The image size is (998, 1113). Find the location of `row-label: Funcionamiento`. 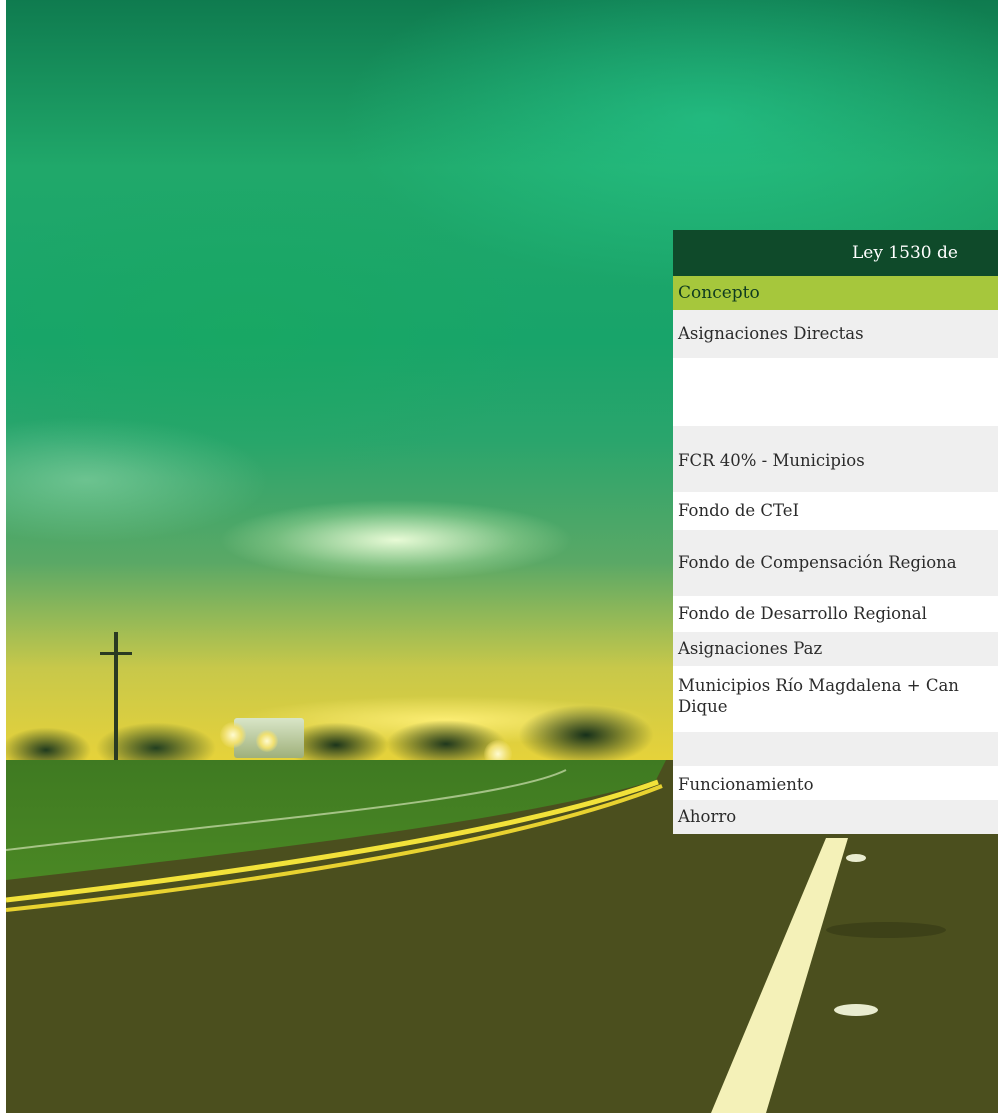

row-label: Funcionamiento is located at coordinates (746, 784).